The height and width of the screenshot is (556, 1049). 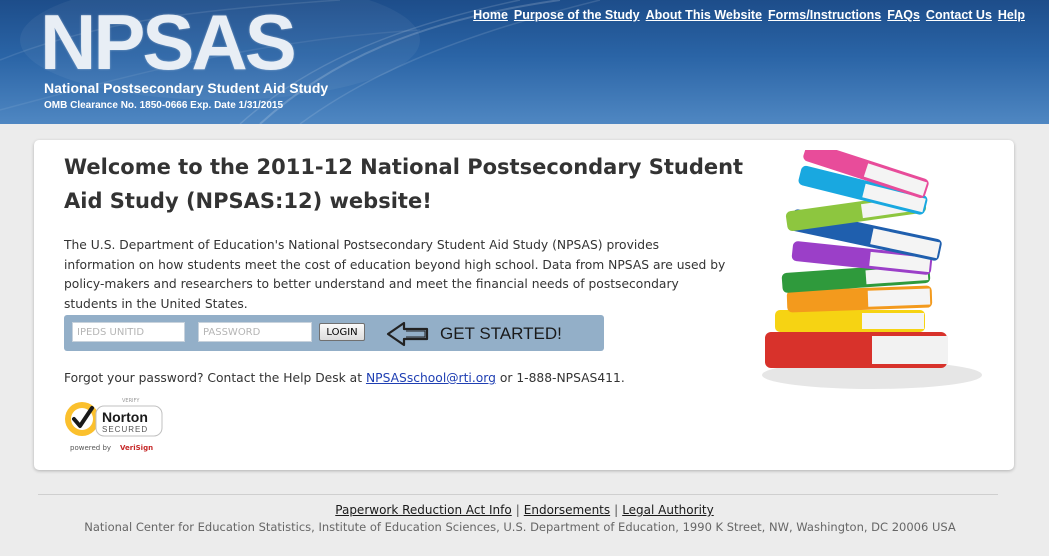 I want to click on footer-divider, so click(x=518, y=494).